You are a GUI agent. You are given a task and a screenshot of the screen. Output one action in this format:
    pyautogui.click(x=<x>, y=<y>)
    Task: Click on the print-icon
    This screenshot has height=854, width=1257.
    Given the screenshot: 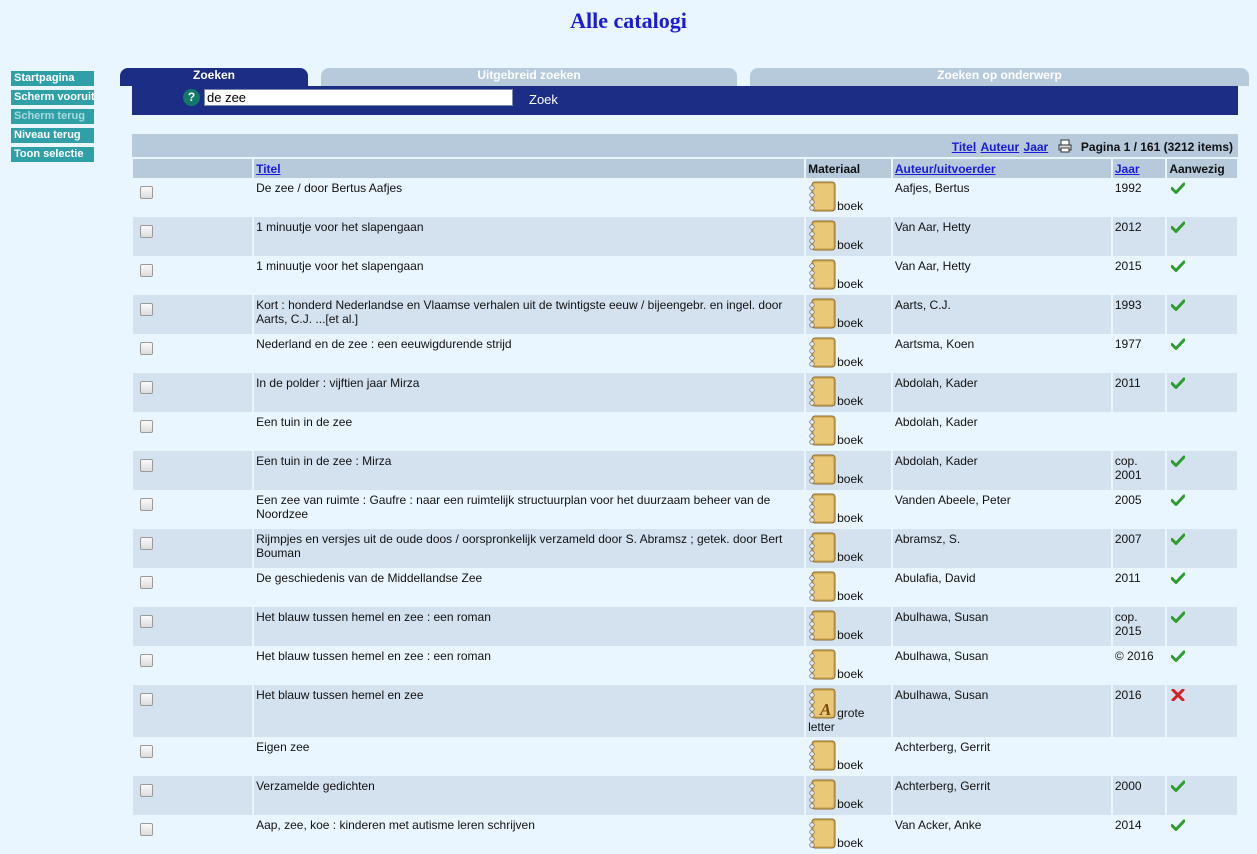 What is the action you would take?
    pyautogui.click(x=1065, y=146)
    